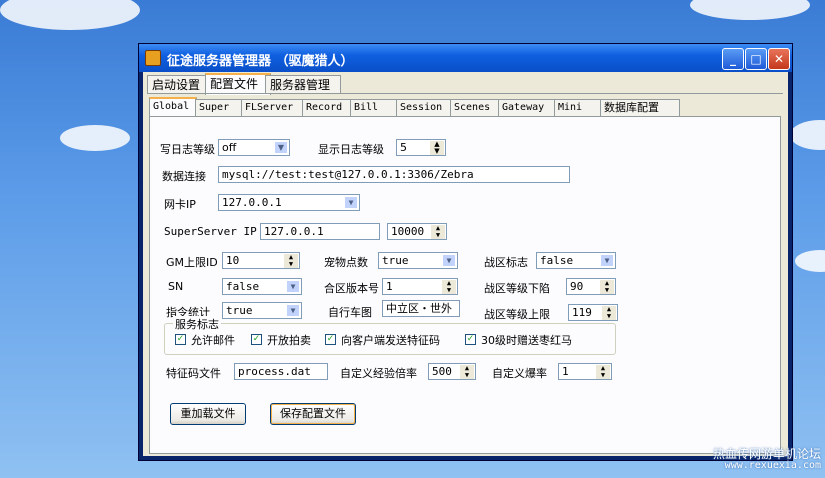 Image resolution: width=825 pixels, height=478 pixels. What do you see at coordinates (526, 340) in the screenshot?
I see `check-horse-label: 30级时赠送枣红马` at bounding box center [526, 340].